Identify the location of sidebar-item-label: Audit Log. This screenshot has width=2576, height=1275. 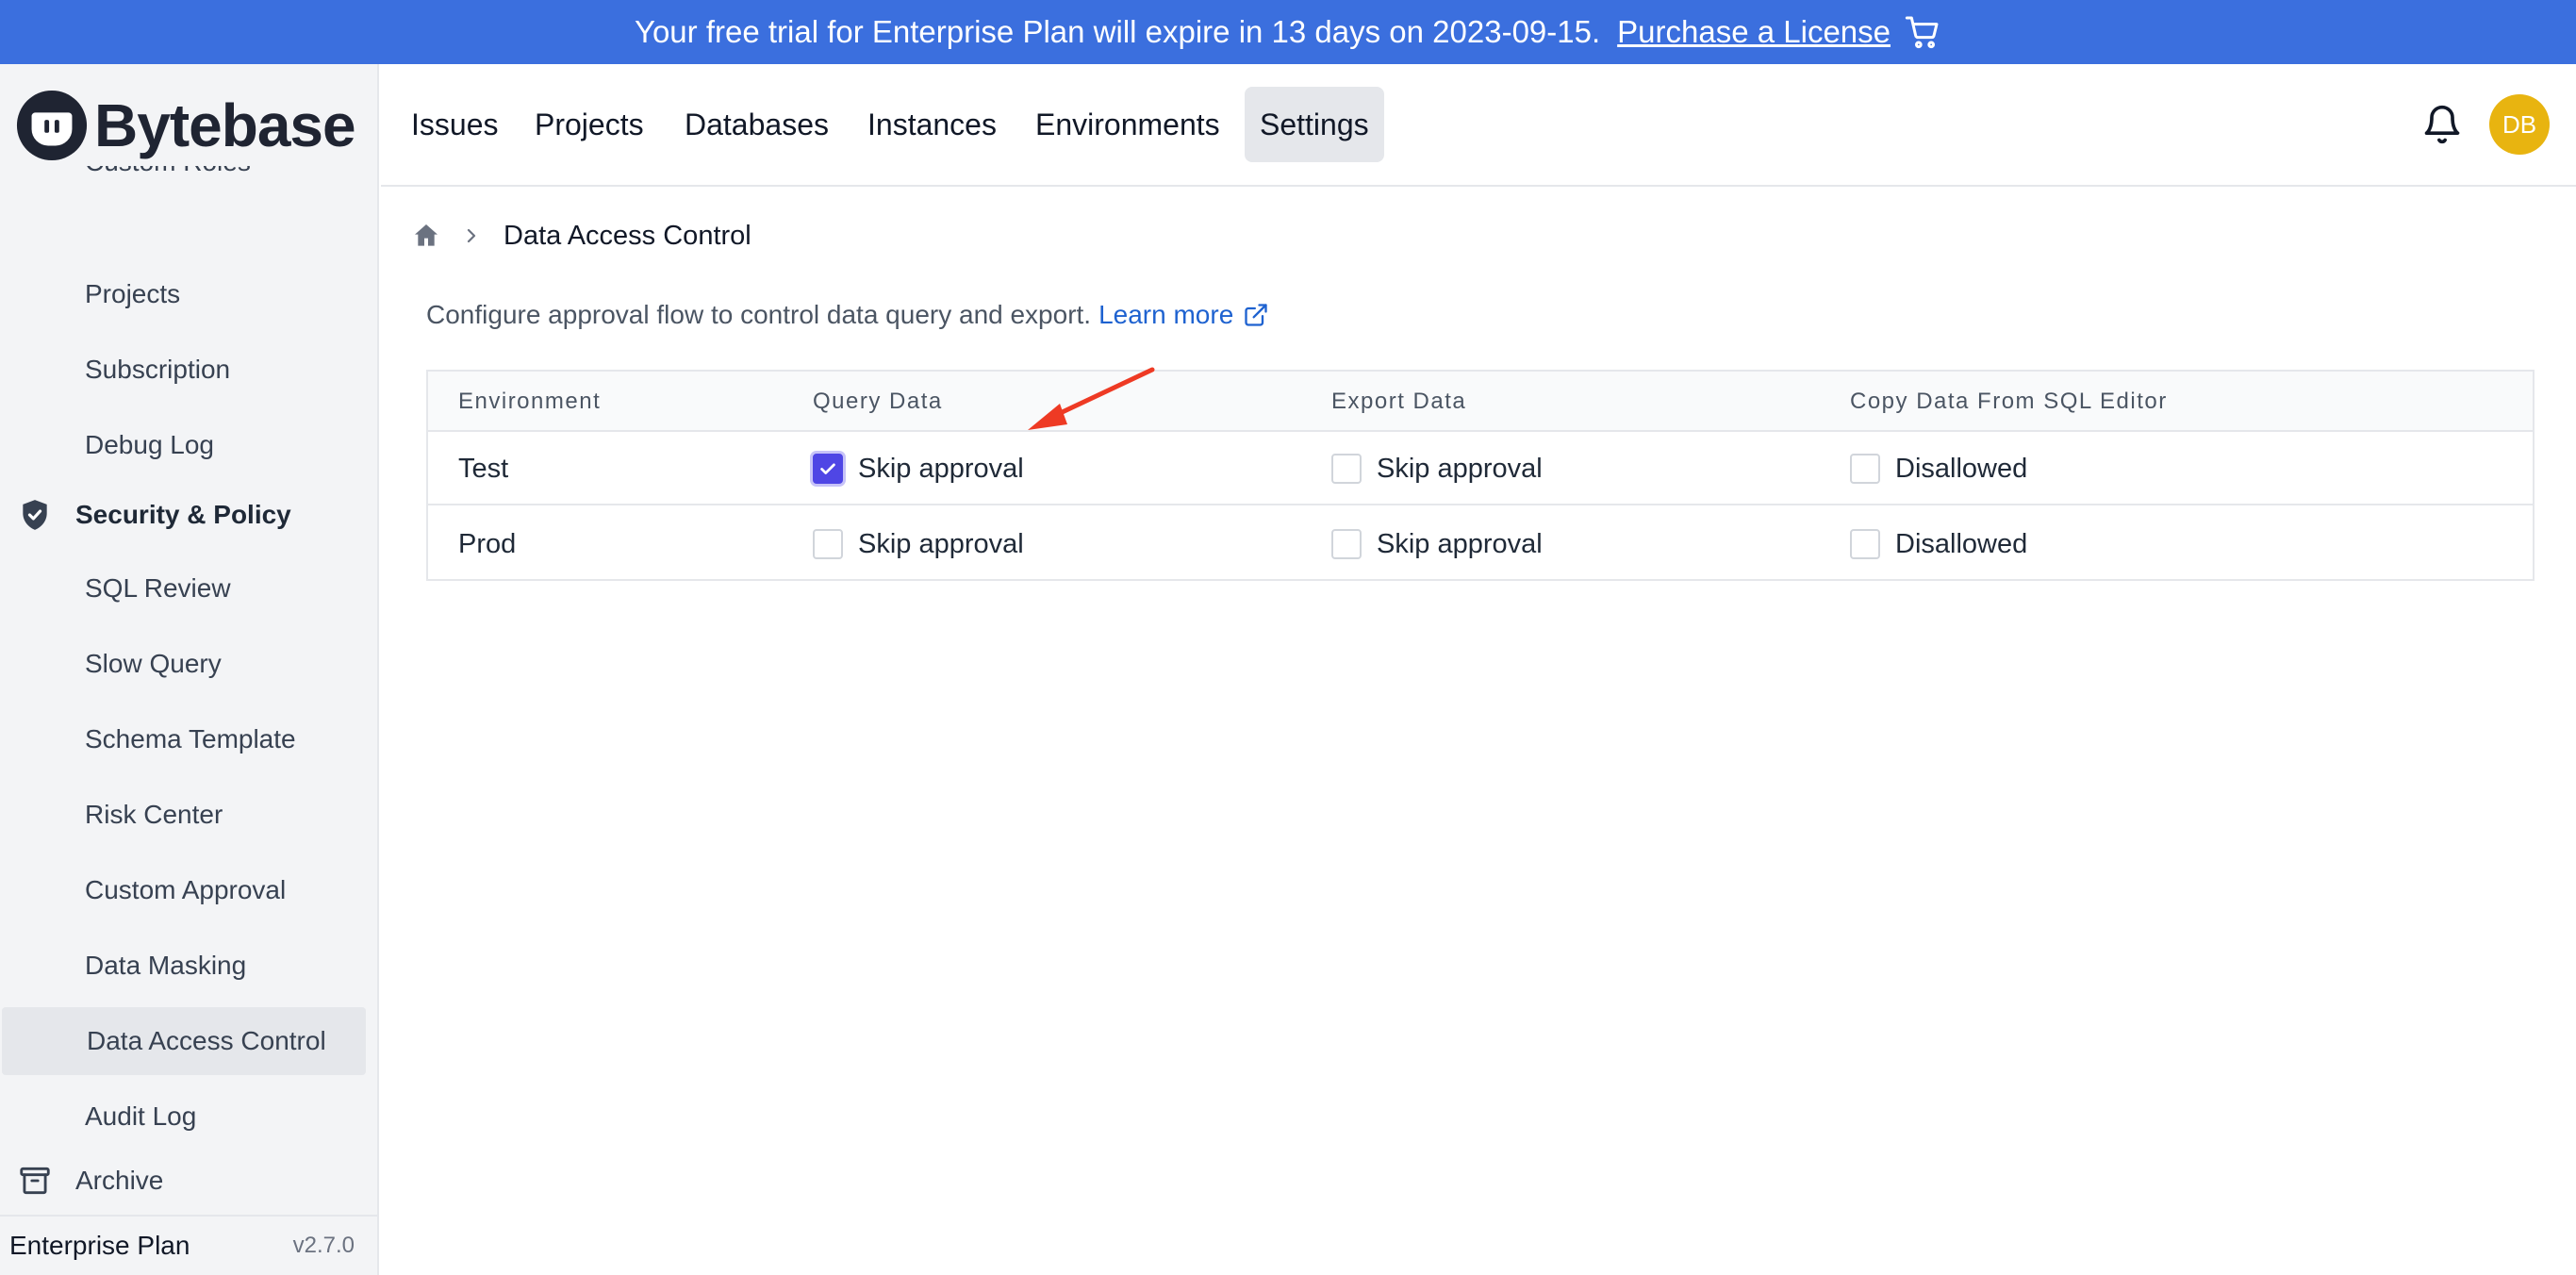
(141, 1116).